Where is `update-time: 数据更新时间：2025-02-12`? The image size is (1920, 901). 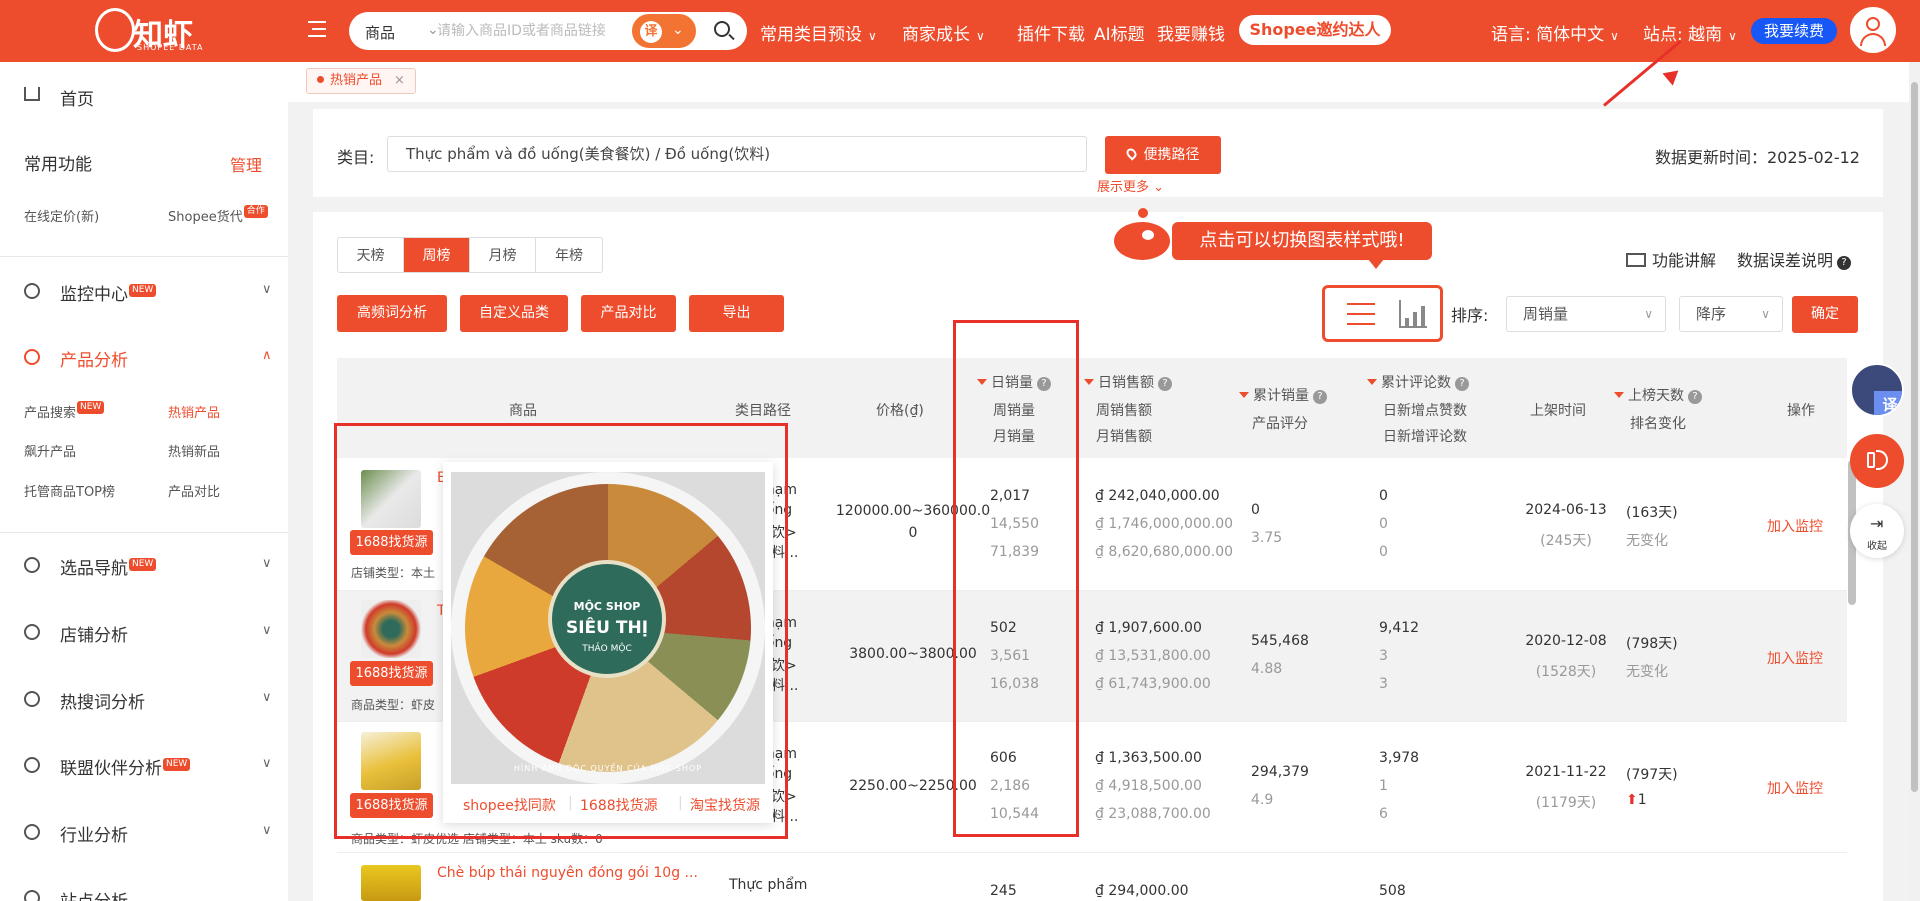 update-time: 数据更新时间：2025-02-12 is located at coordinates (1757, 157).